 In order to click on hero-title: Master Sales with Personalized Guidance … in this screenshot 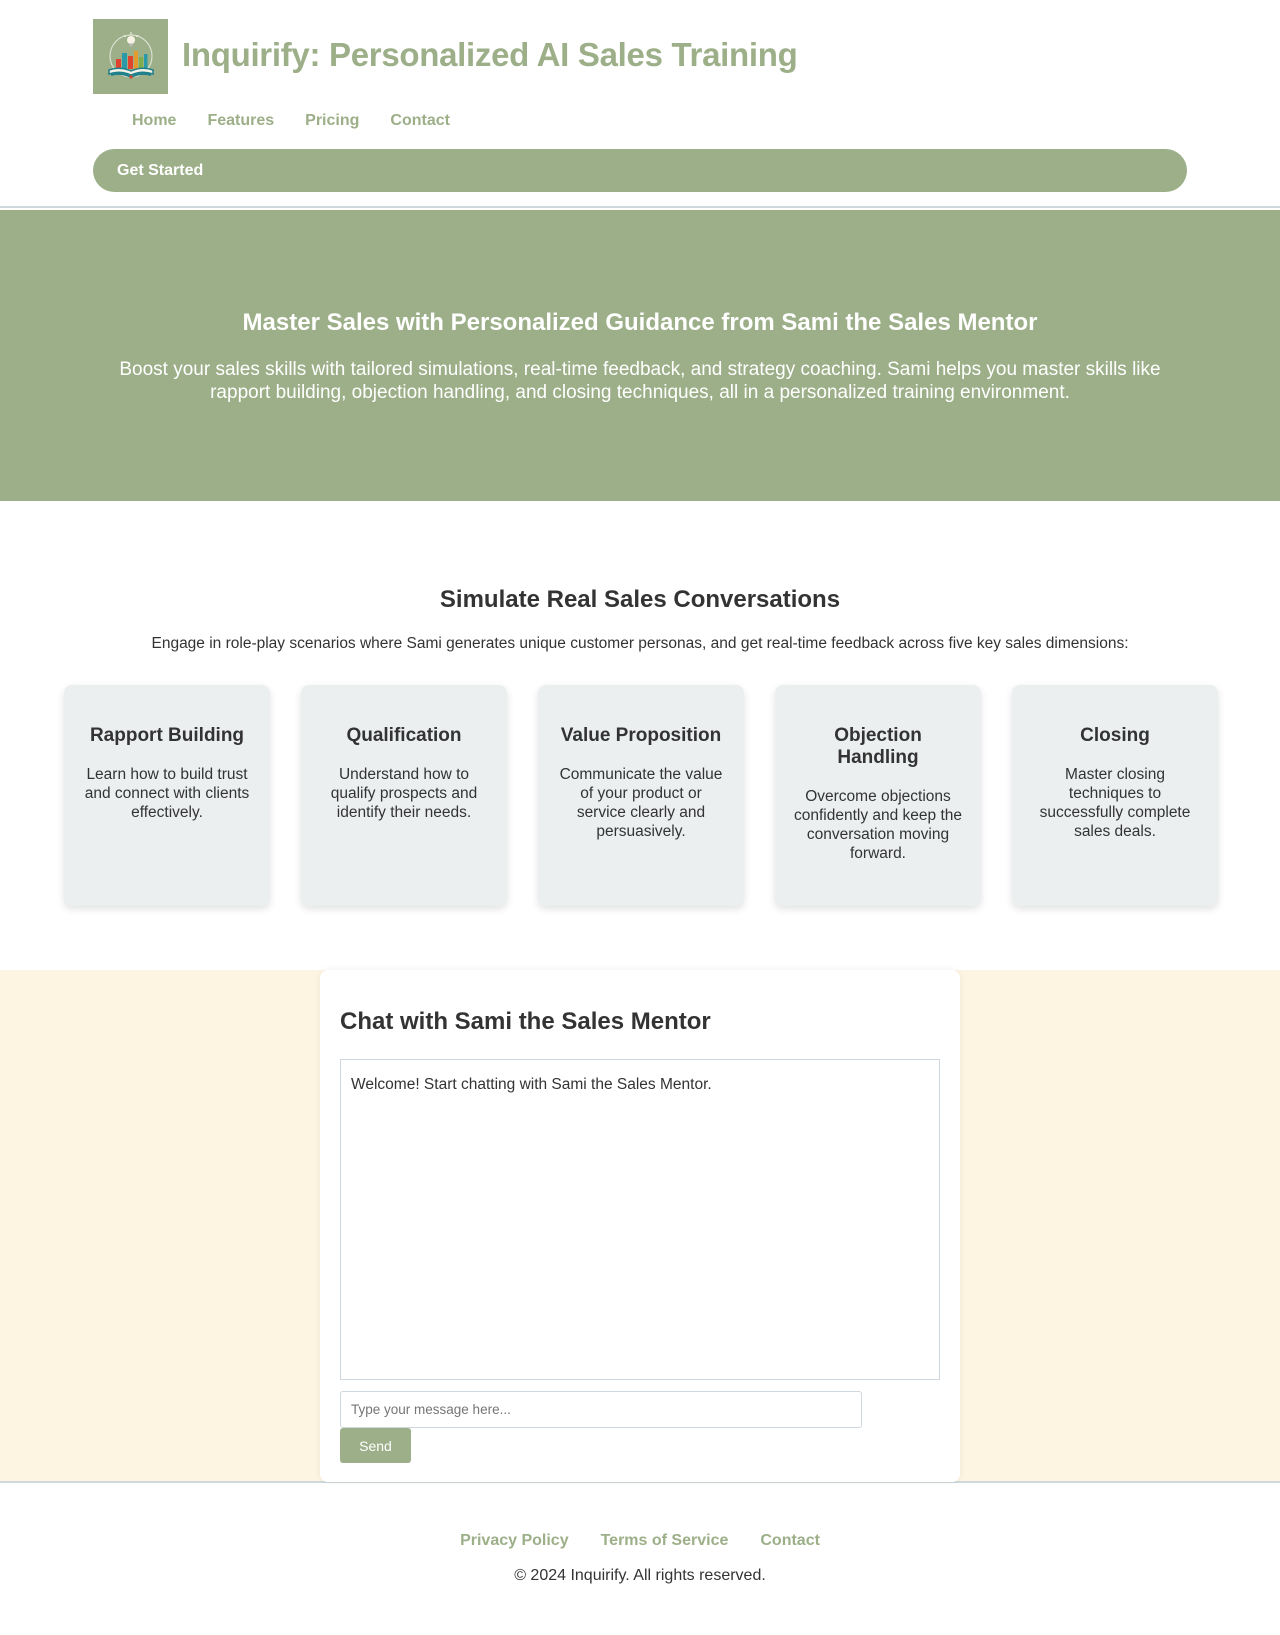, I will do `click(640, 322)`.